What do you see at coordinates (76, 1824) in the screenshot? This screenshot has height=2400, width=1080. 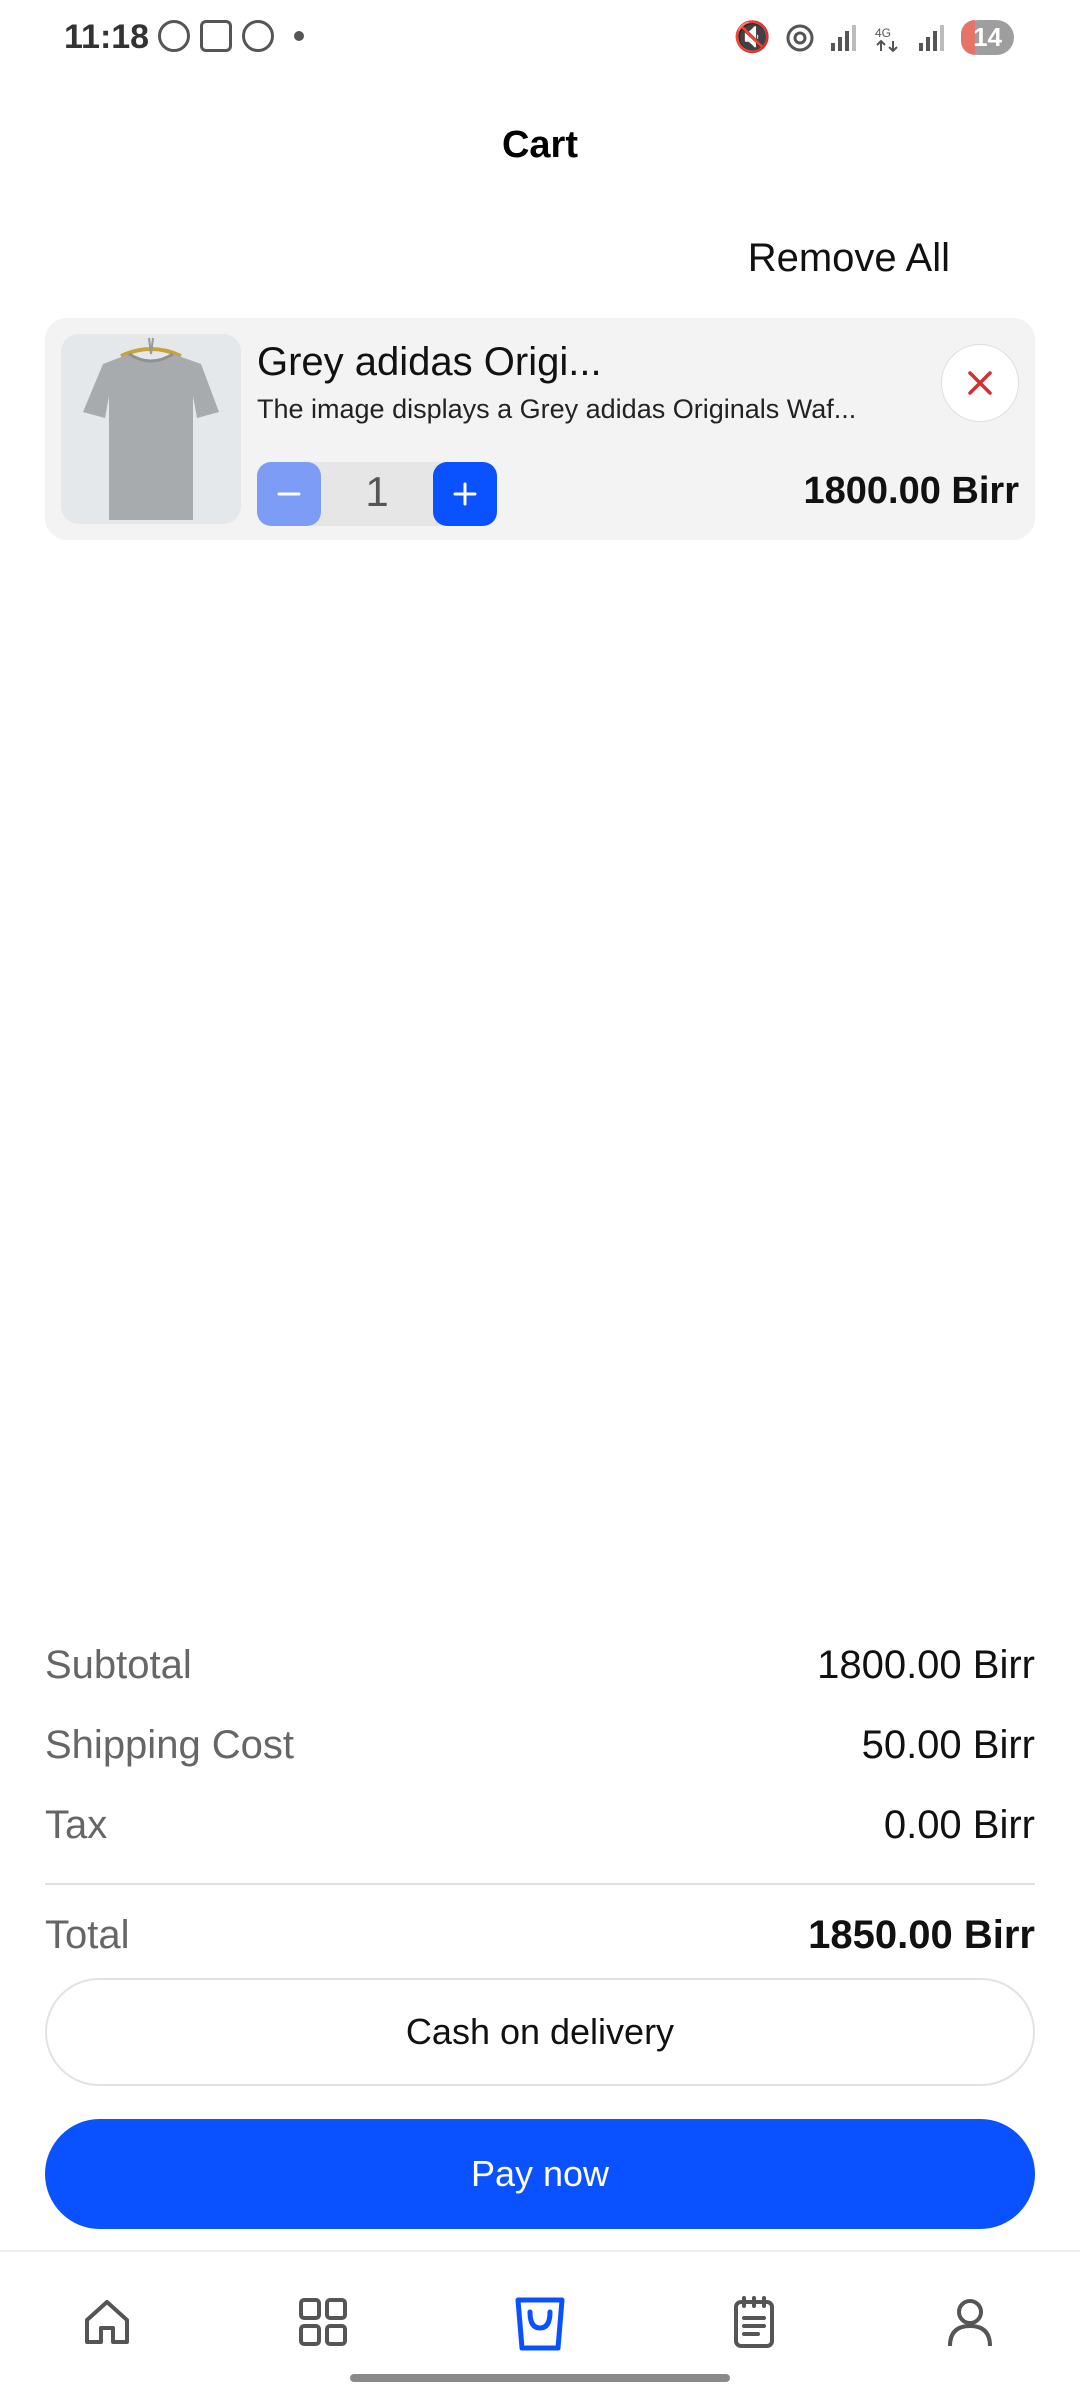 I see `tax-label: Tax` at bounding box center [76, 1824].